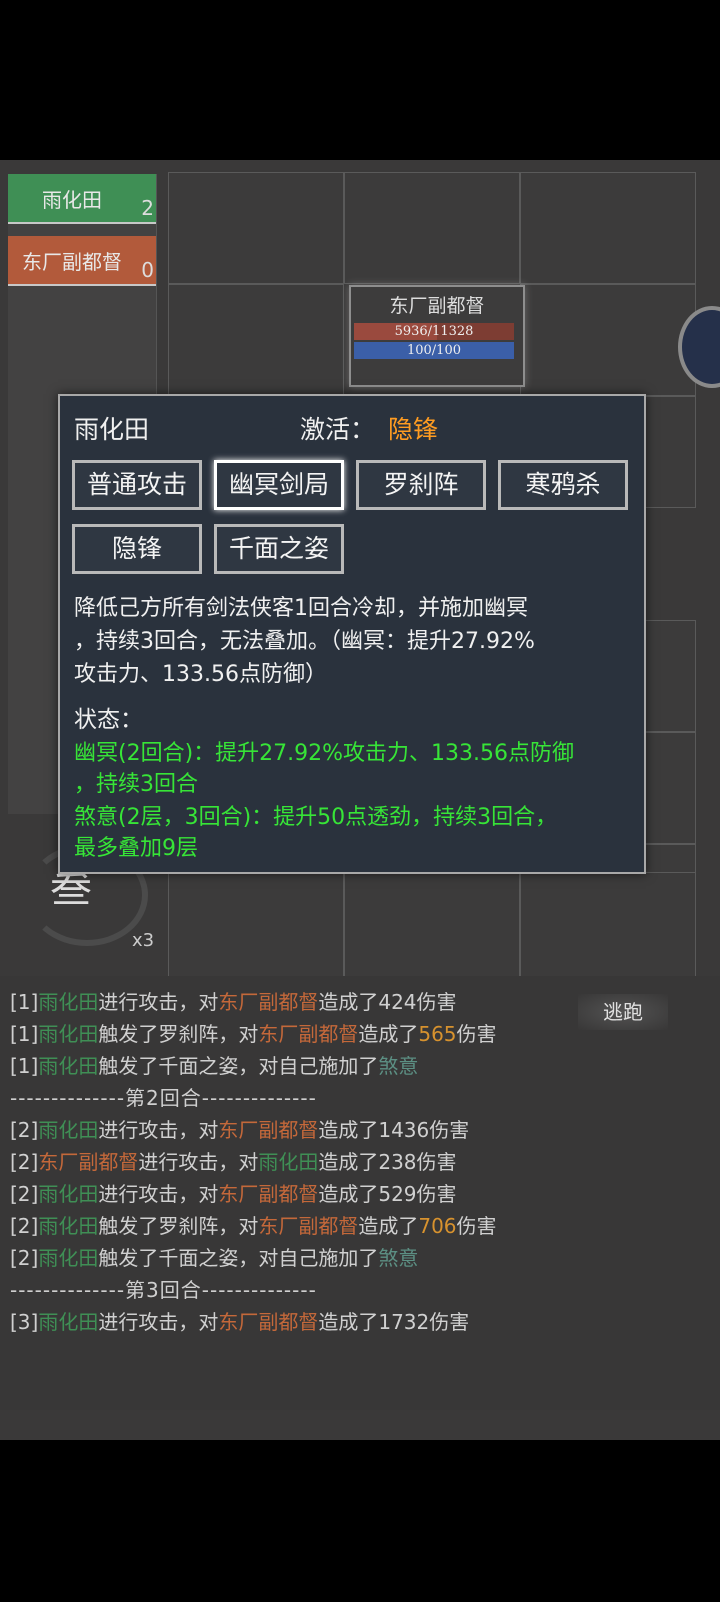 The width and height of the screenshot is (720, 1602). I want to click on enemy-hp-bar: 5936/11328, so click(434, 331).